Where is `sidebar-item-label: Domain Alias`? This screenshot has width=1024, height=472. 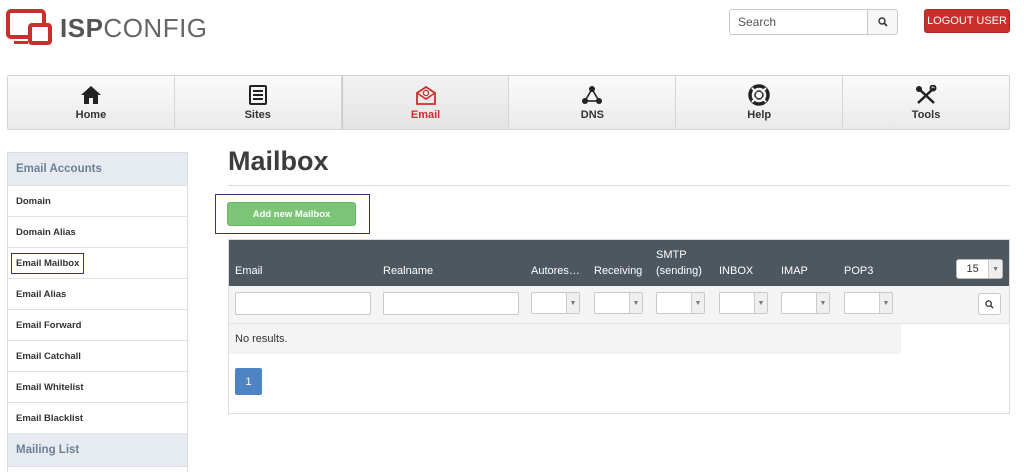
sidebar-item-label: Domain Alias is located at coordinates (46, 232).